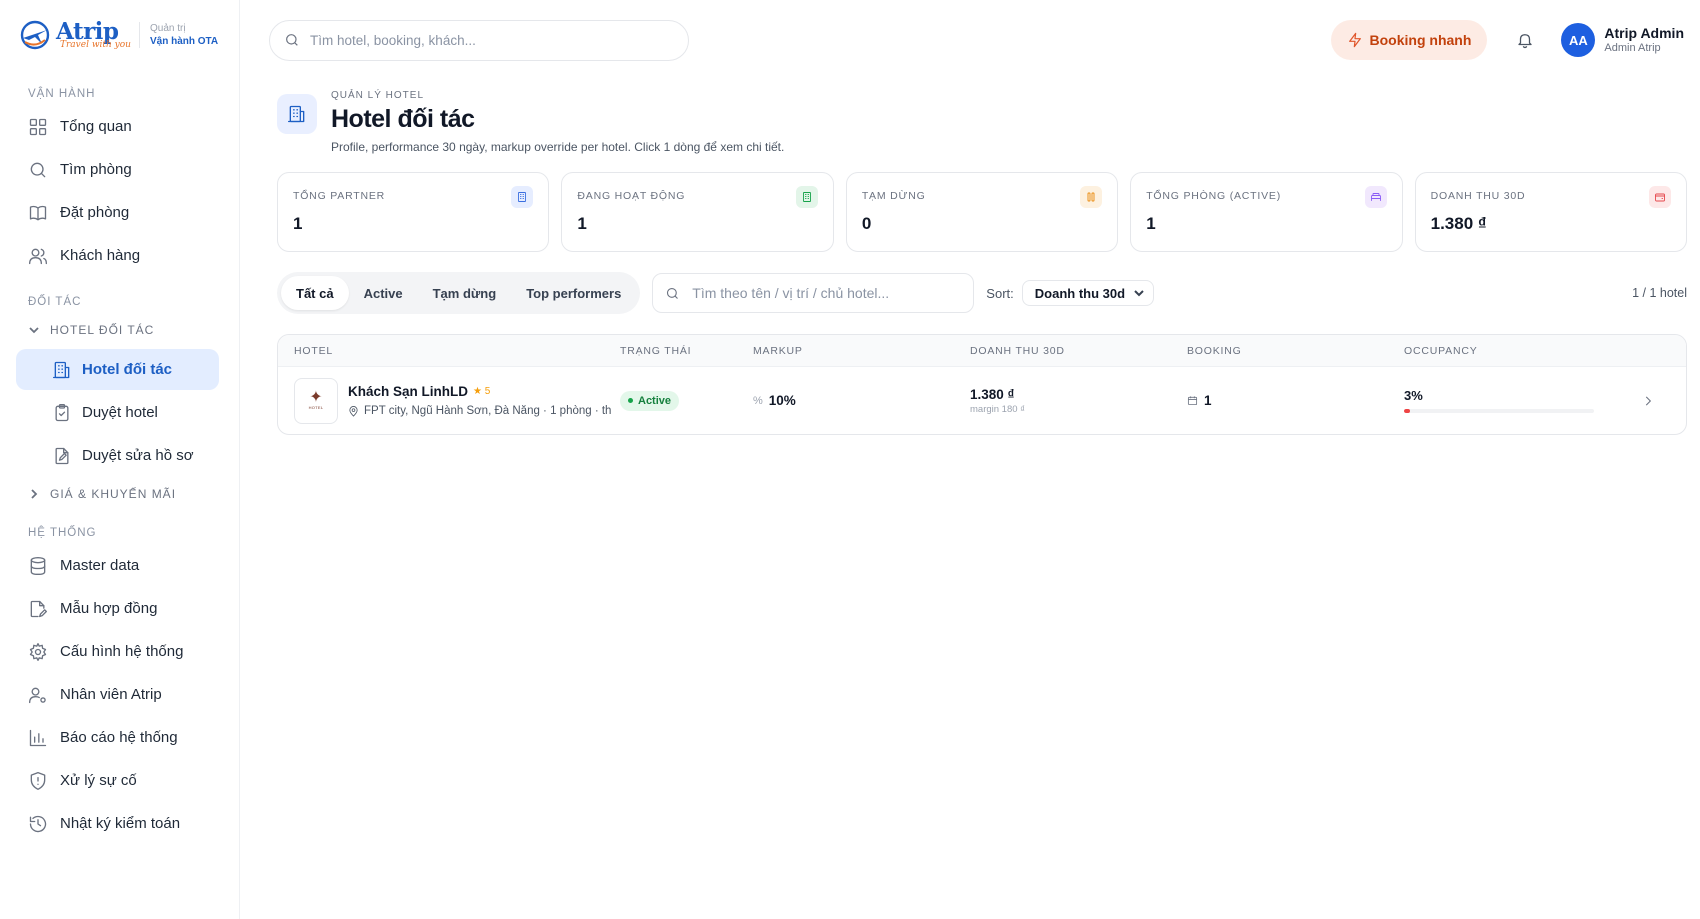  I want to click on column-header-status: TRẠNG THÁI, so click(686, 351).